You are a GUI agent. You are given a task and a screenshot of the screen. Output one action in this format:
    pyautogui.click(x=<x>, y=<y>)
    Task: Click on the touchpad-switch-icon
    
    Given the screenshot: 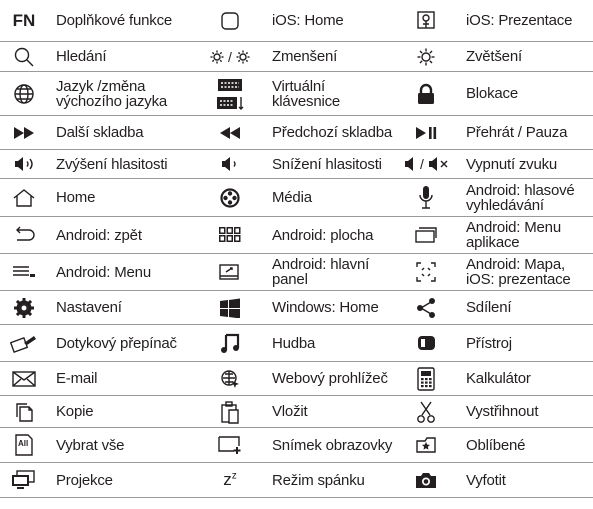 What is the action you would take?
    pyautogui.click(x=24, y=343)
    